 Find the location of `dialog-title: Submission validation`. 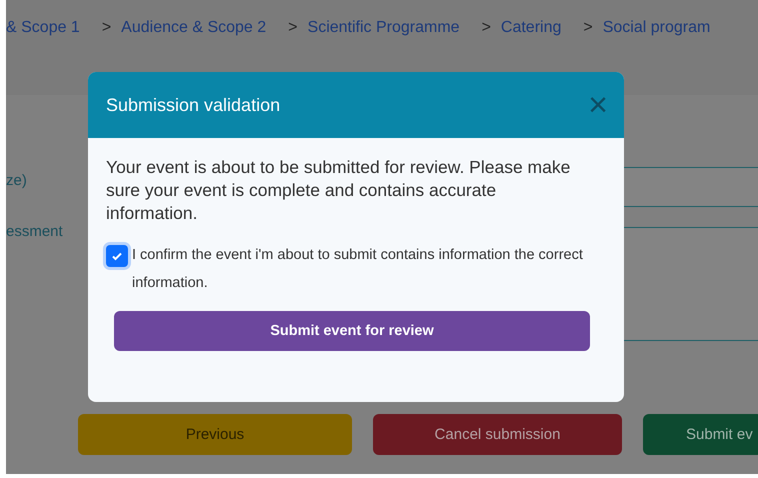

dialog-title: Submission validation is located at coordinates (193, 105).